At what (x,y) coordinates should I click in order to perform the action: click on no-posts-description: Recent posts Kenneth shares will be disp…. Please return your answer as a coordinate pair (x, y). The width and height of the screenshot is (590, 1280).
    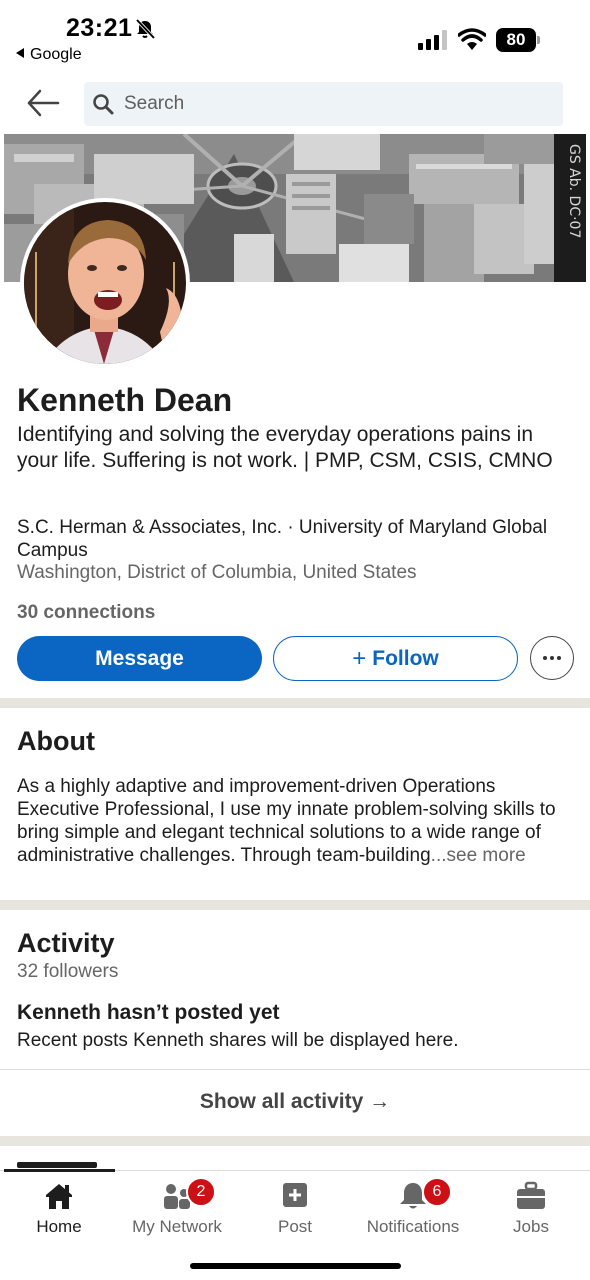
    Looking at the image, I should click on (238, 1040).